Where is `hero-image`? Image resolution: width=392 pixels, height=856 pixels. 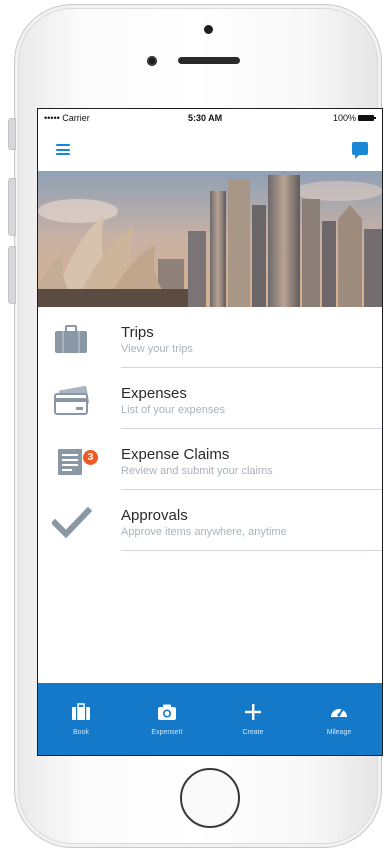 hero-image is located at coordinates (210, 239).